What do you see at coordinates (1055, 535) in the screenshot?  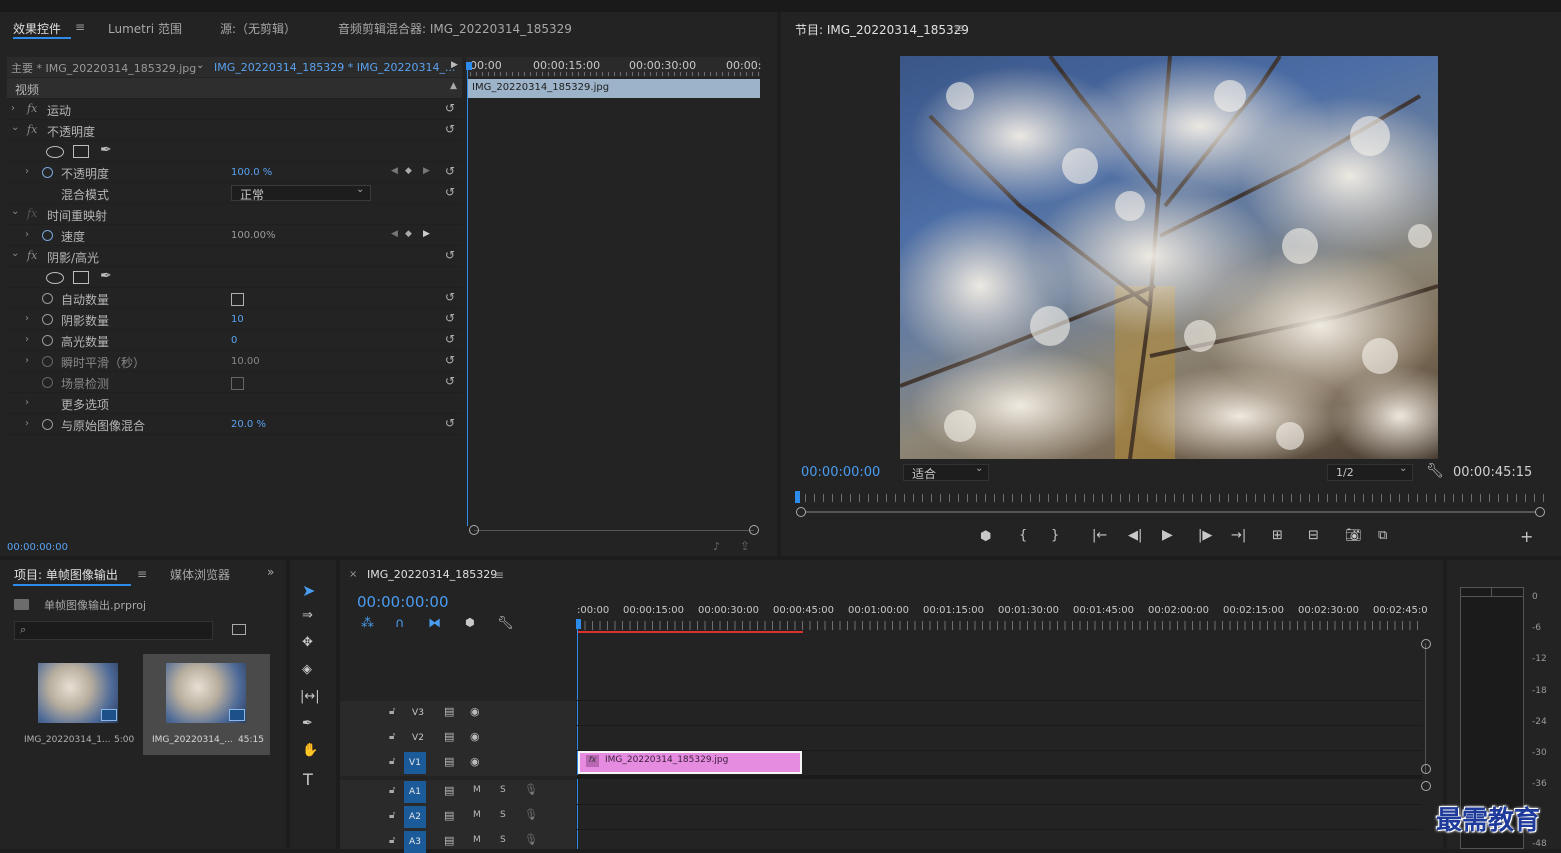 I see `mark-out-icon: }` at bounding box center [1055, 535].